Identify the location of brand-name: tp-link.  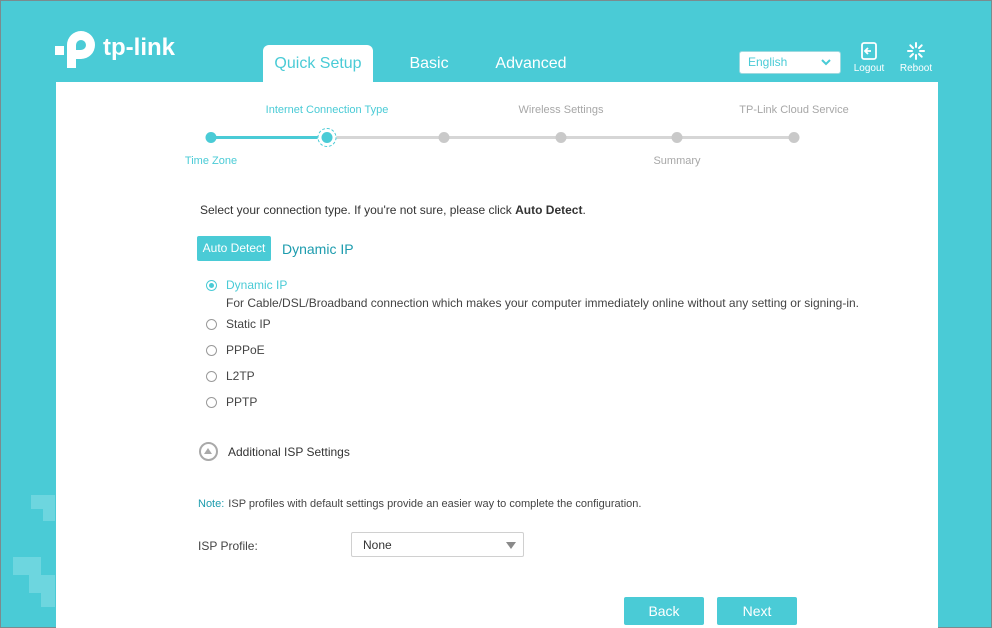
(139, 47).